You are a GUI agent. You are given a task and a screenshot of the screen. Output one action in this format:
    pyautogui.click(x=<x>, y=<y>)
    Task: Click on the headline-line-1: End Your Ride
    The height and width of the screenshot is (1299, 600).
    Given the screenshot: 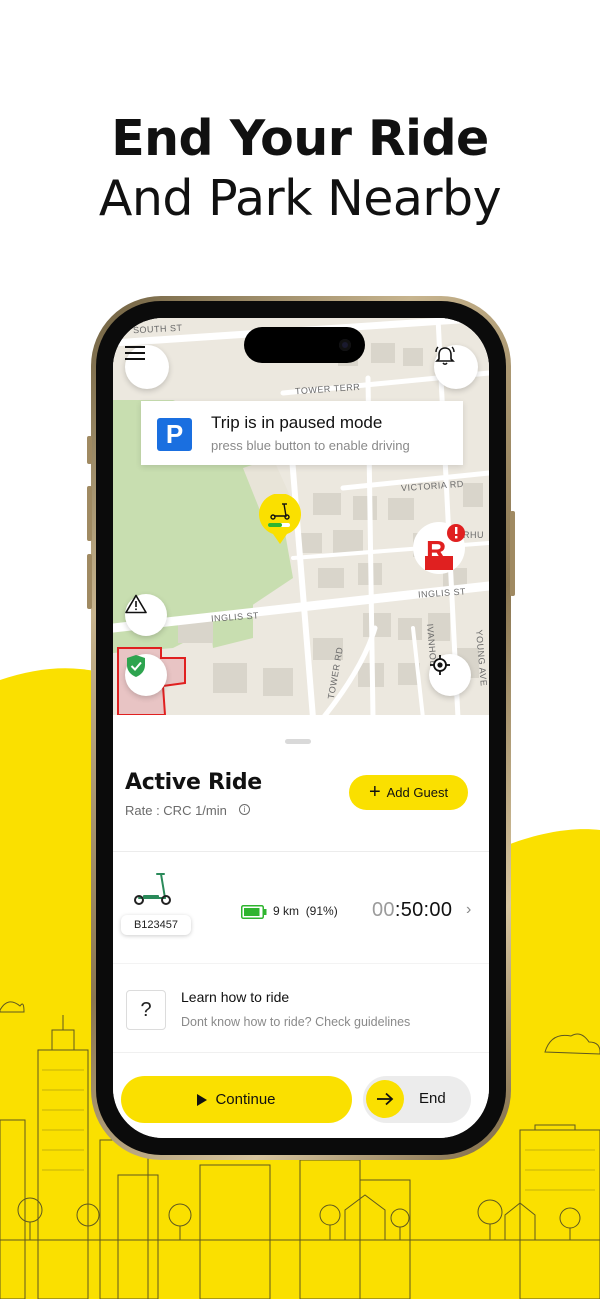 What is the action you would take?
    pyautogui.click(x=300, y=138)
    